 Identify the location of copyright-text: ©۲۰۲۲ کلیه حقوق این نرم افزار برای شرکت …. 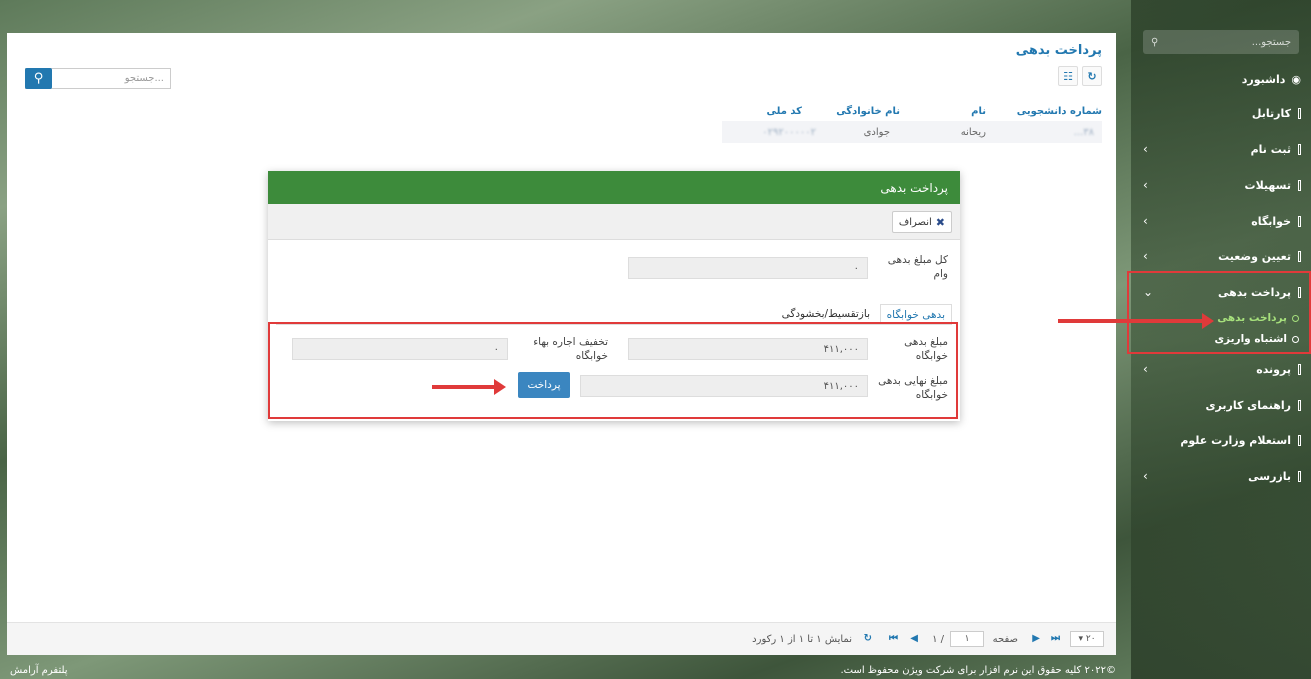
(978, 670).